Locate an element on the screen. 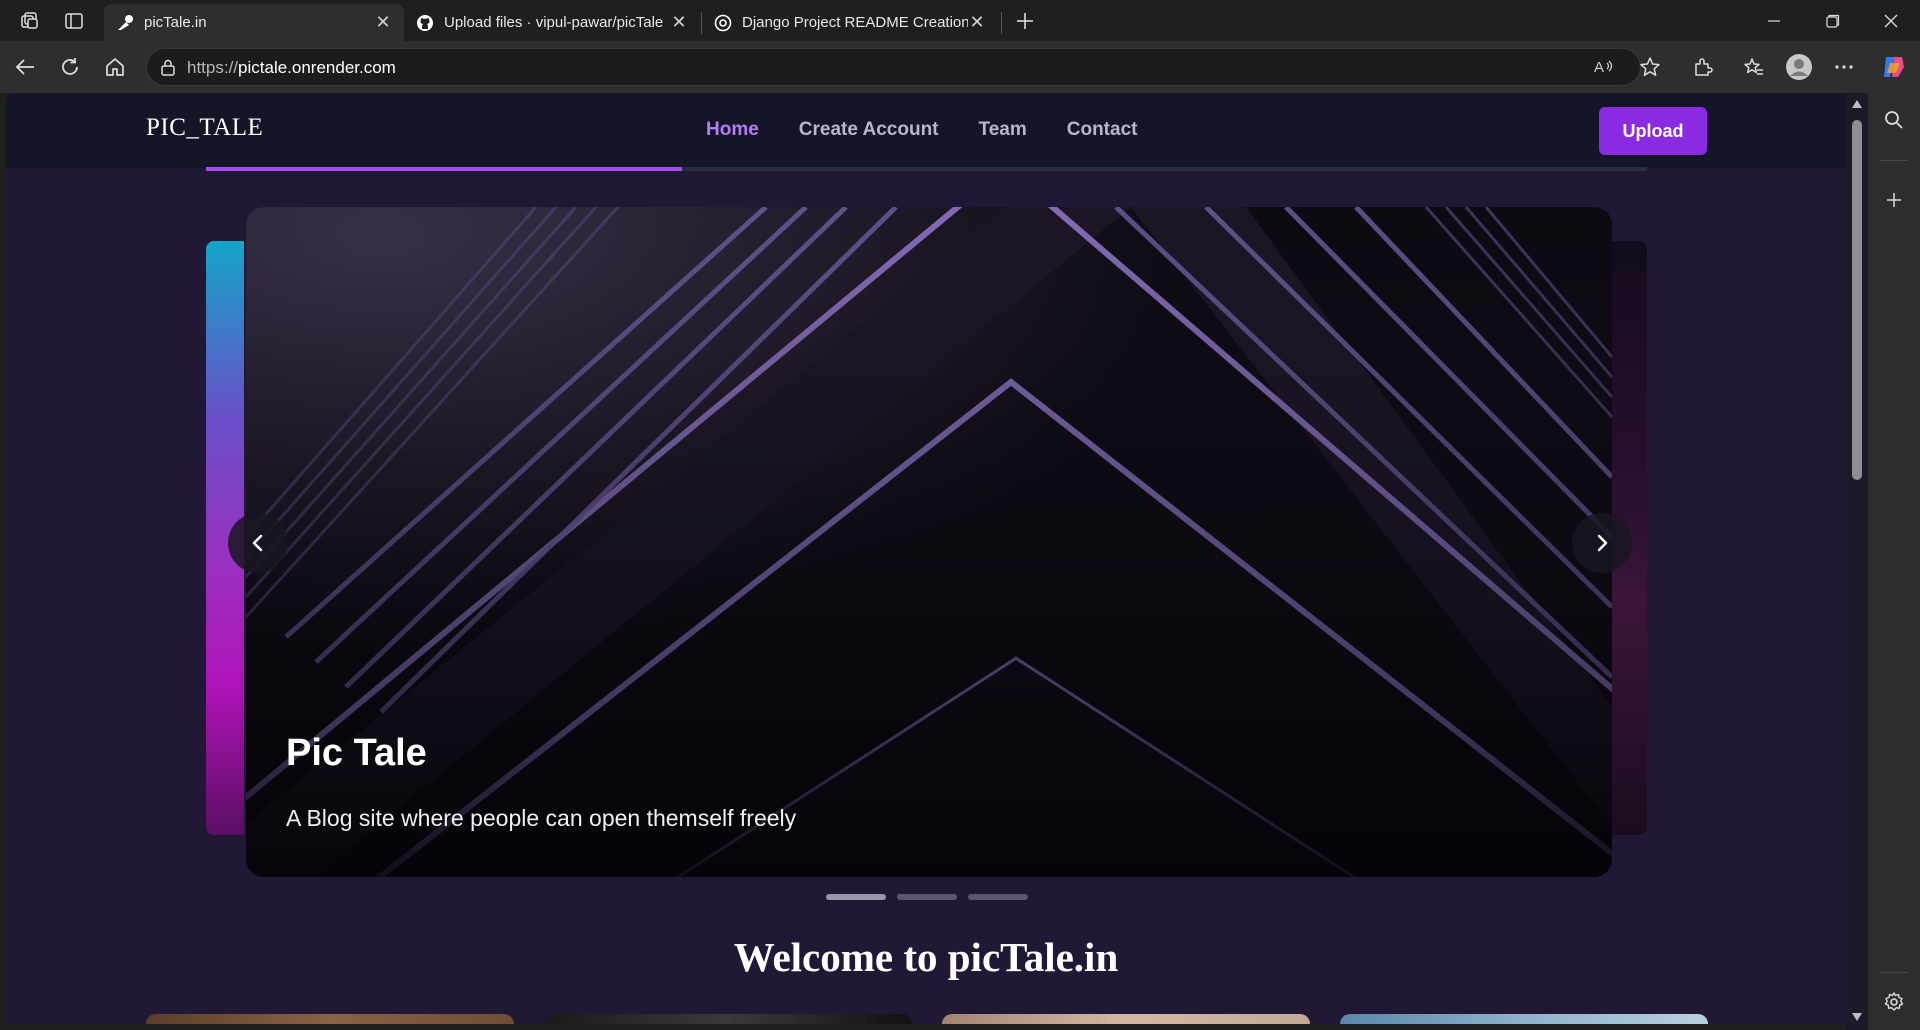 The image size is (1920, 1030). copilot-icon is located at coordinates (1894, 67).